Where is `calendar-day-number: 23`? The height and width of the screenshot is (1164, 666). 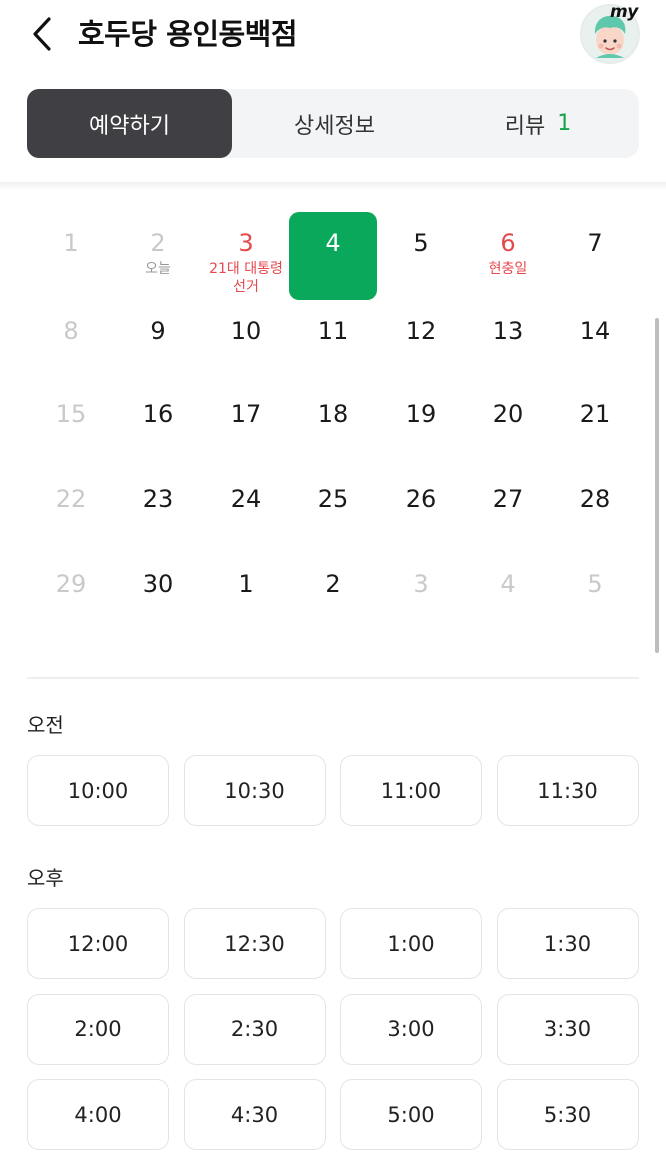
calendar-day-number: 23 is located at coordinates (158, 499).